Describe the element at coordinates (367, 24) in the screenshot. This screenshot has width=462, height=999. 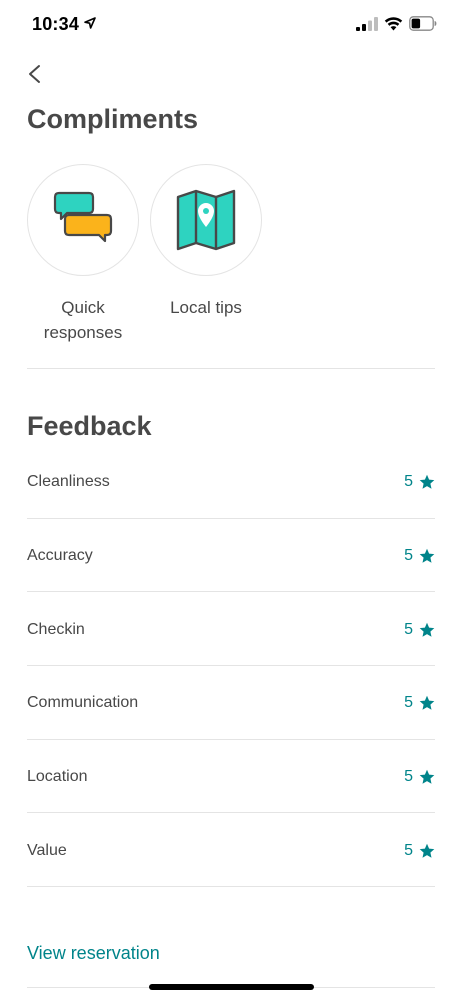
I see `cellular-signal-icon` at that location.